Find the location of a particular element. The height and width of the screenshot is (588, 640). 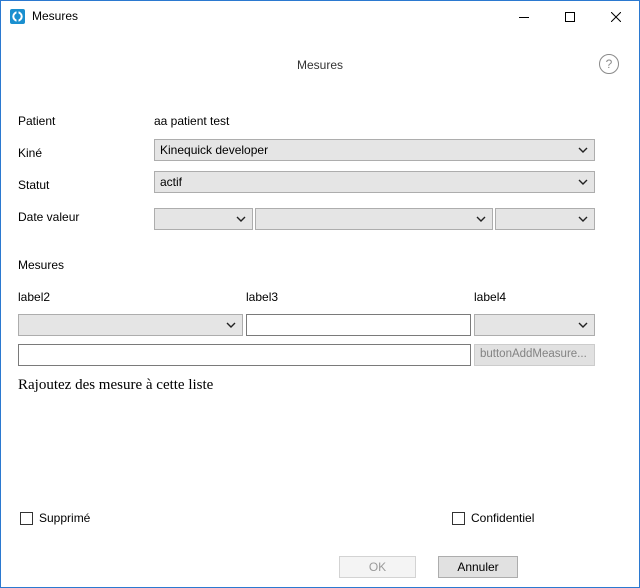

minimize-button is located at coordinates (524, 16).